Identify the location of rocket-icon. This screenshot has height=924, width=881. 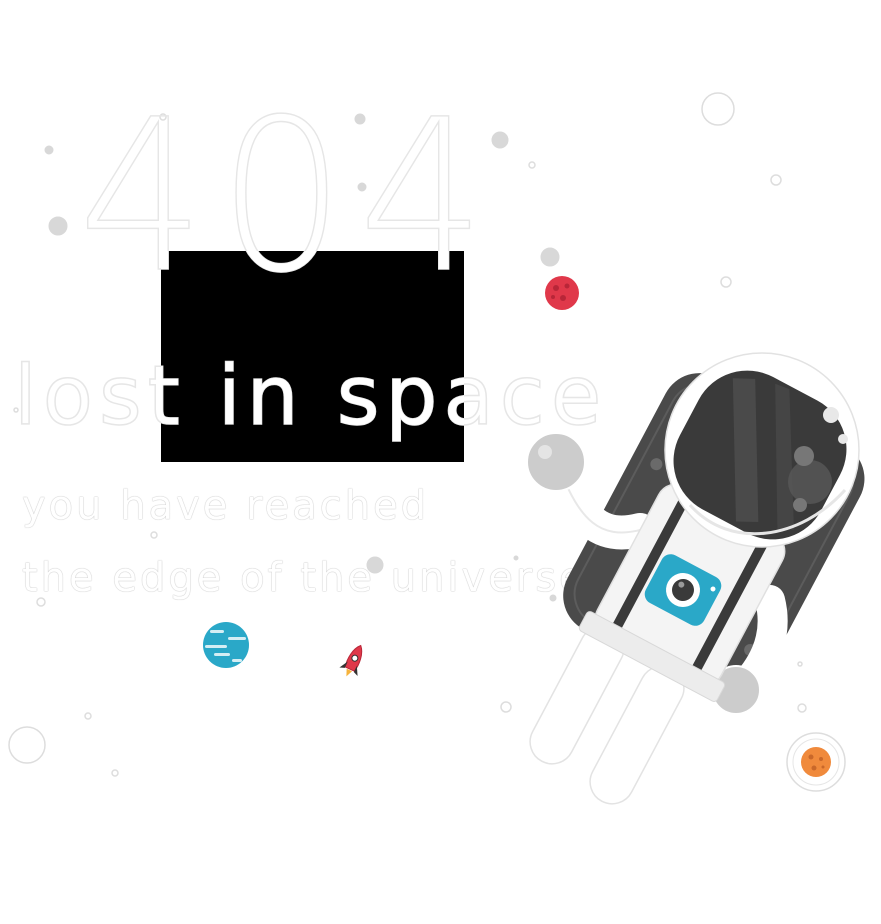
(351, 660).